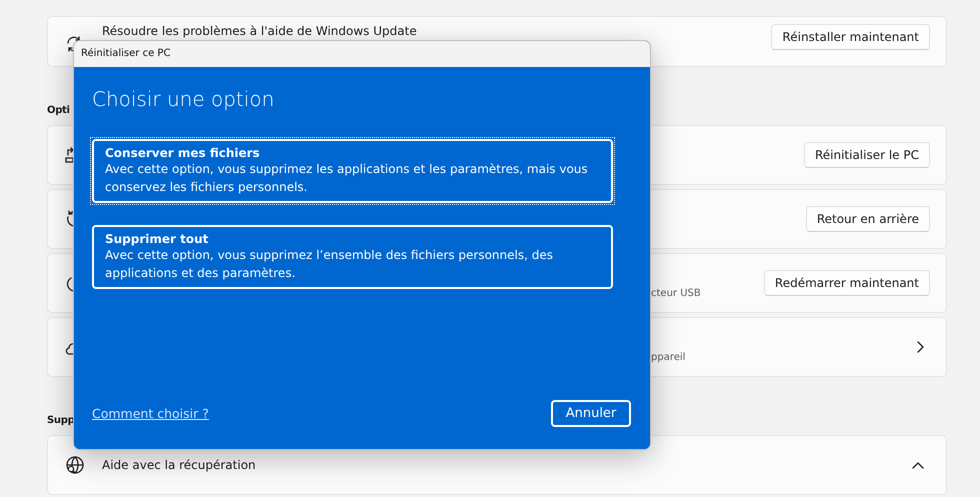 The image size is (980, 497). I want to click on cancel-button: Annuler, so click(591, 413).